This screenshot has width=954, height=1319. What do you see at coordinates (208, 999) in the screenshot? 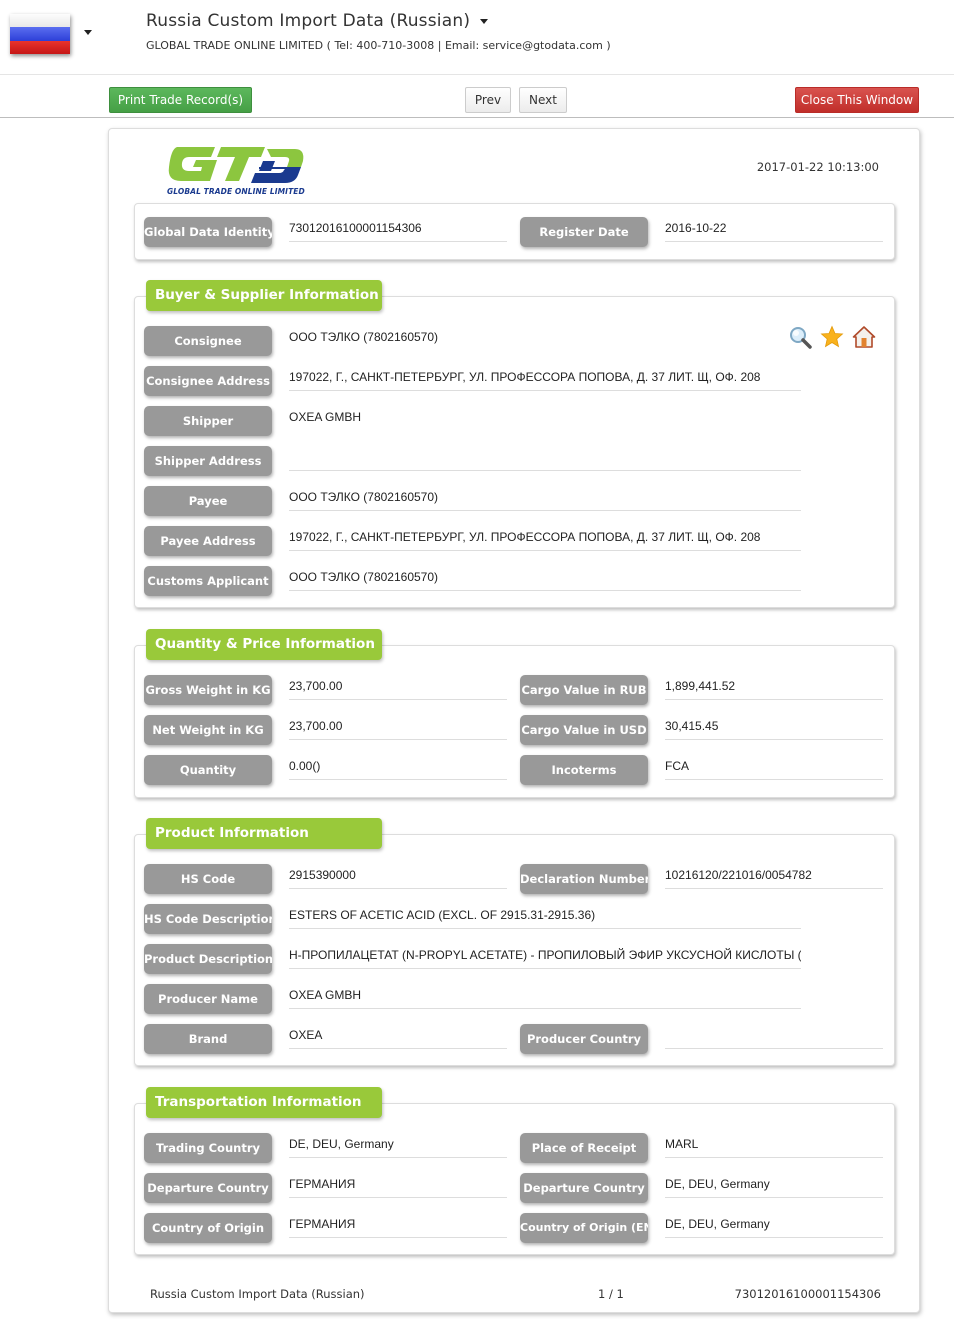
I see `field-label: Producer Name` at bounding box center [208, 999].